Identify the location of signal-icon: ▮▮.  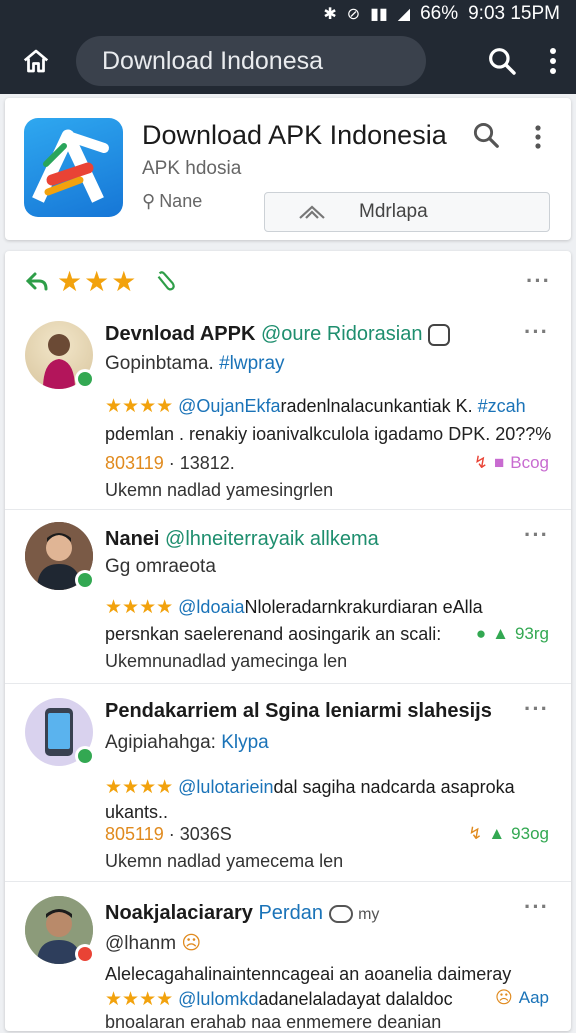
(379, 14).